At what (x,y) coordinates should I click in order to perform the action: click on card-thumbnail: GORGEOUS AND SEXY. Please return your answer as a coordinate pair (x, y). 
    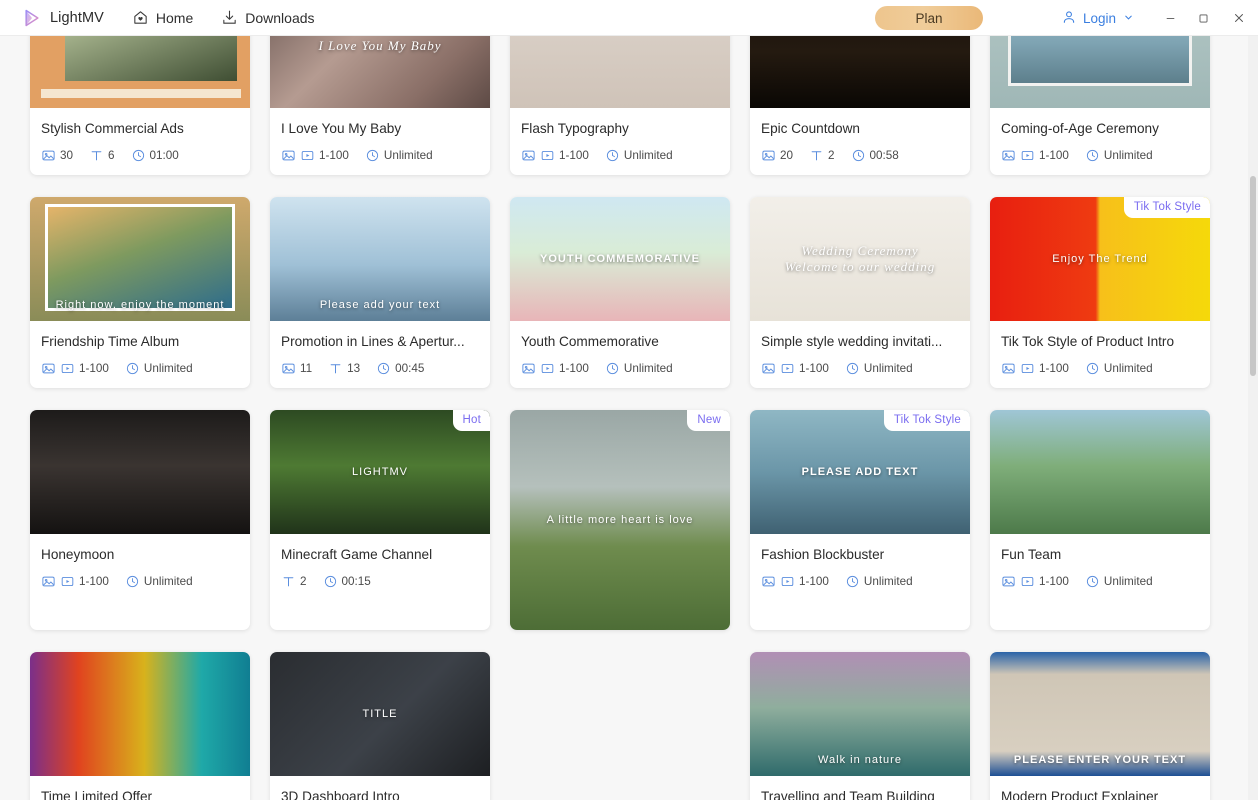
    Looking at the image, I should click on (620, 72).